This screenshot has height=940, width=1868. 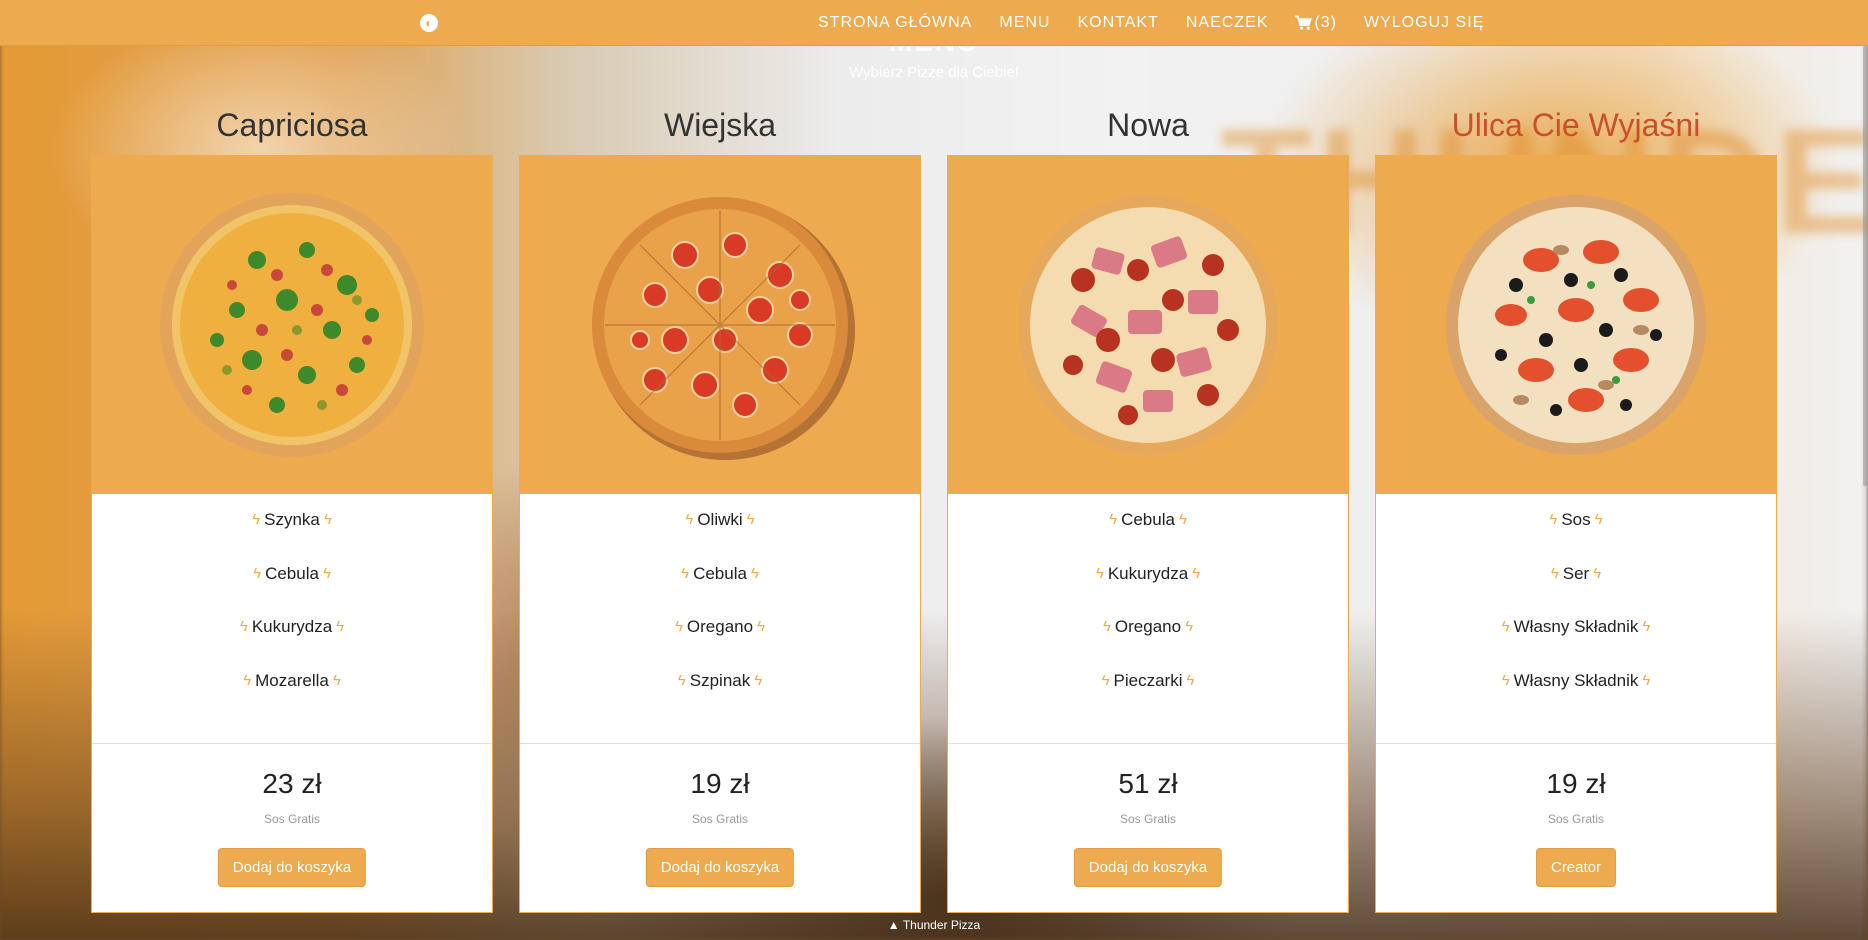 What do you see at coordinates (1576, 867) in the screenshot?
I see `creator-button: Creator` at bounding box center [1576, 867].